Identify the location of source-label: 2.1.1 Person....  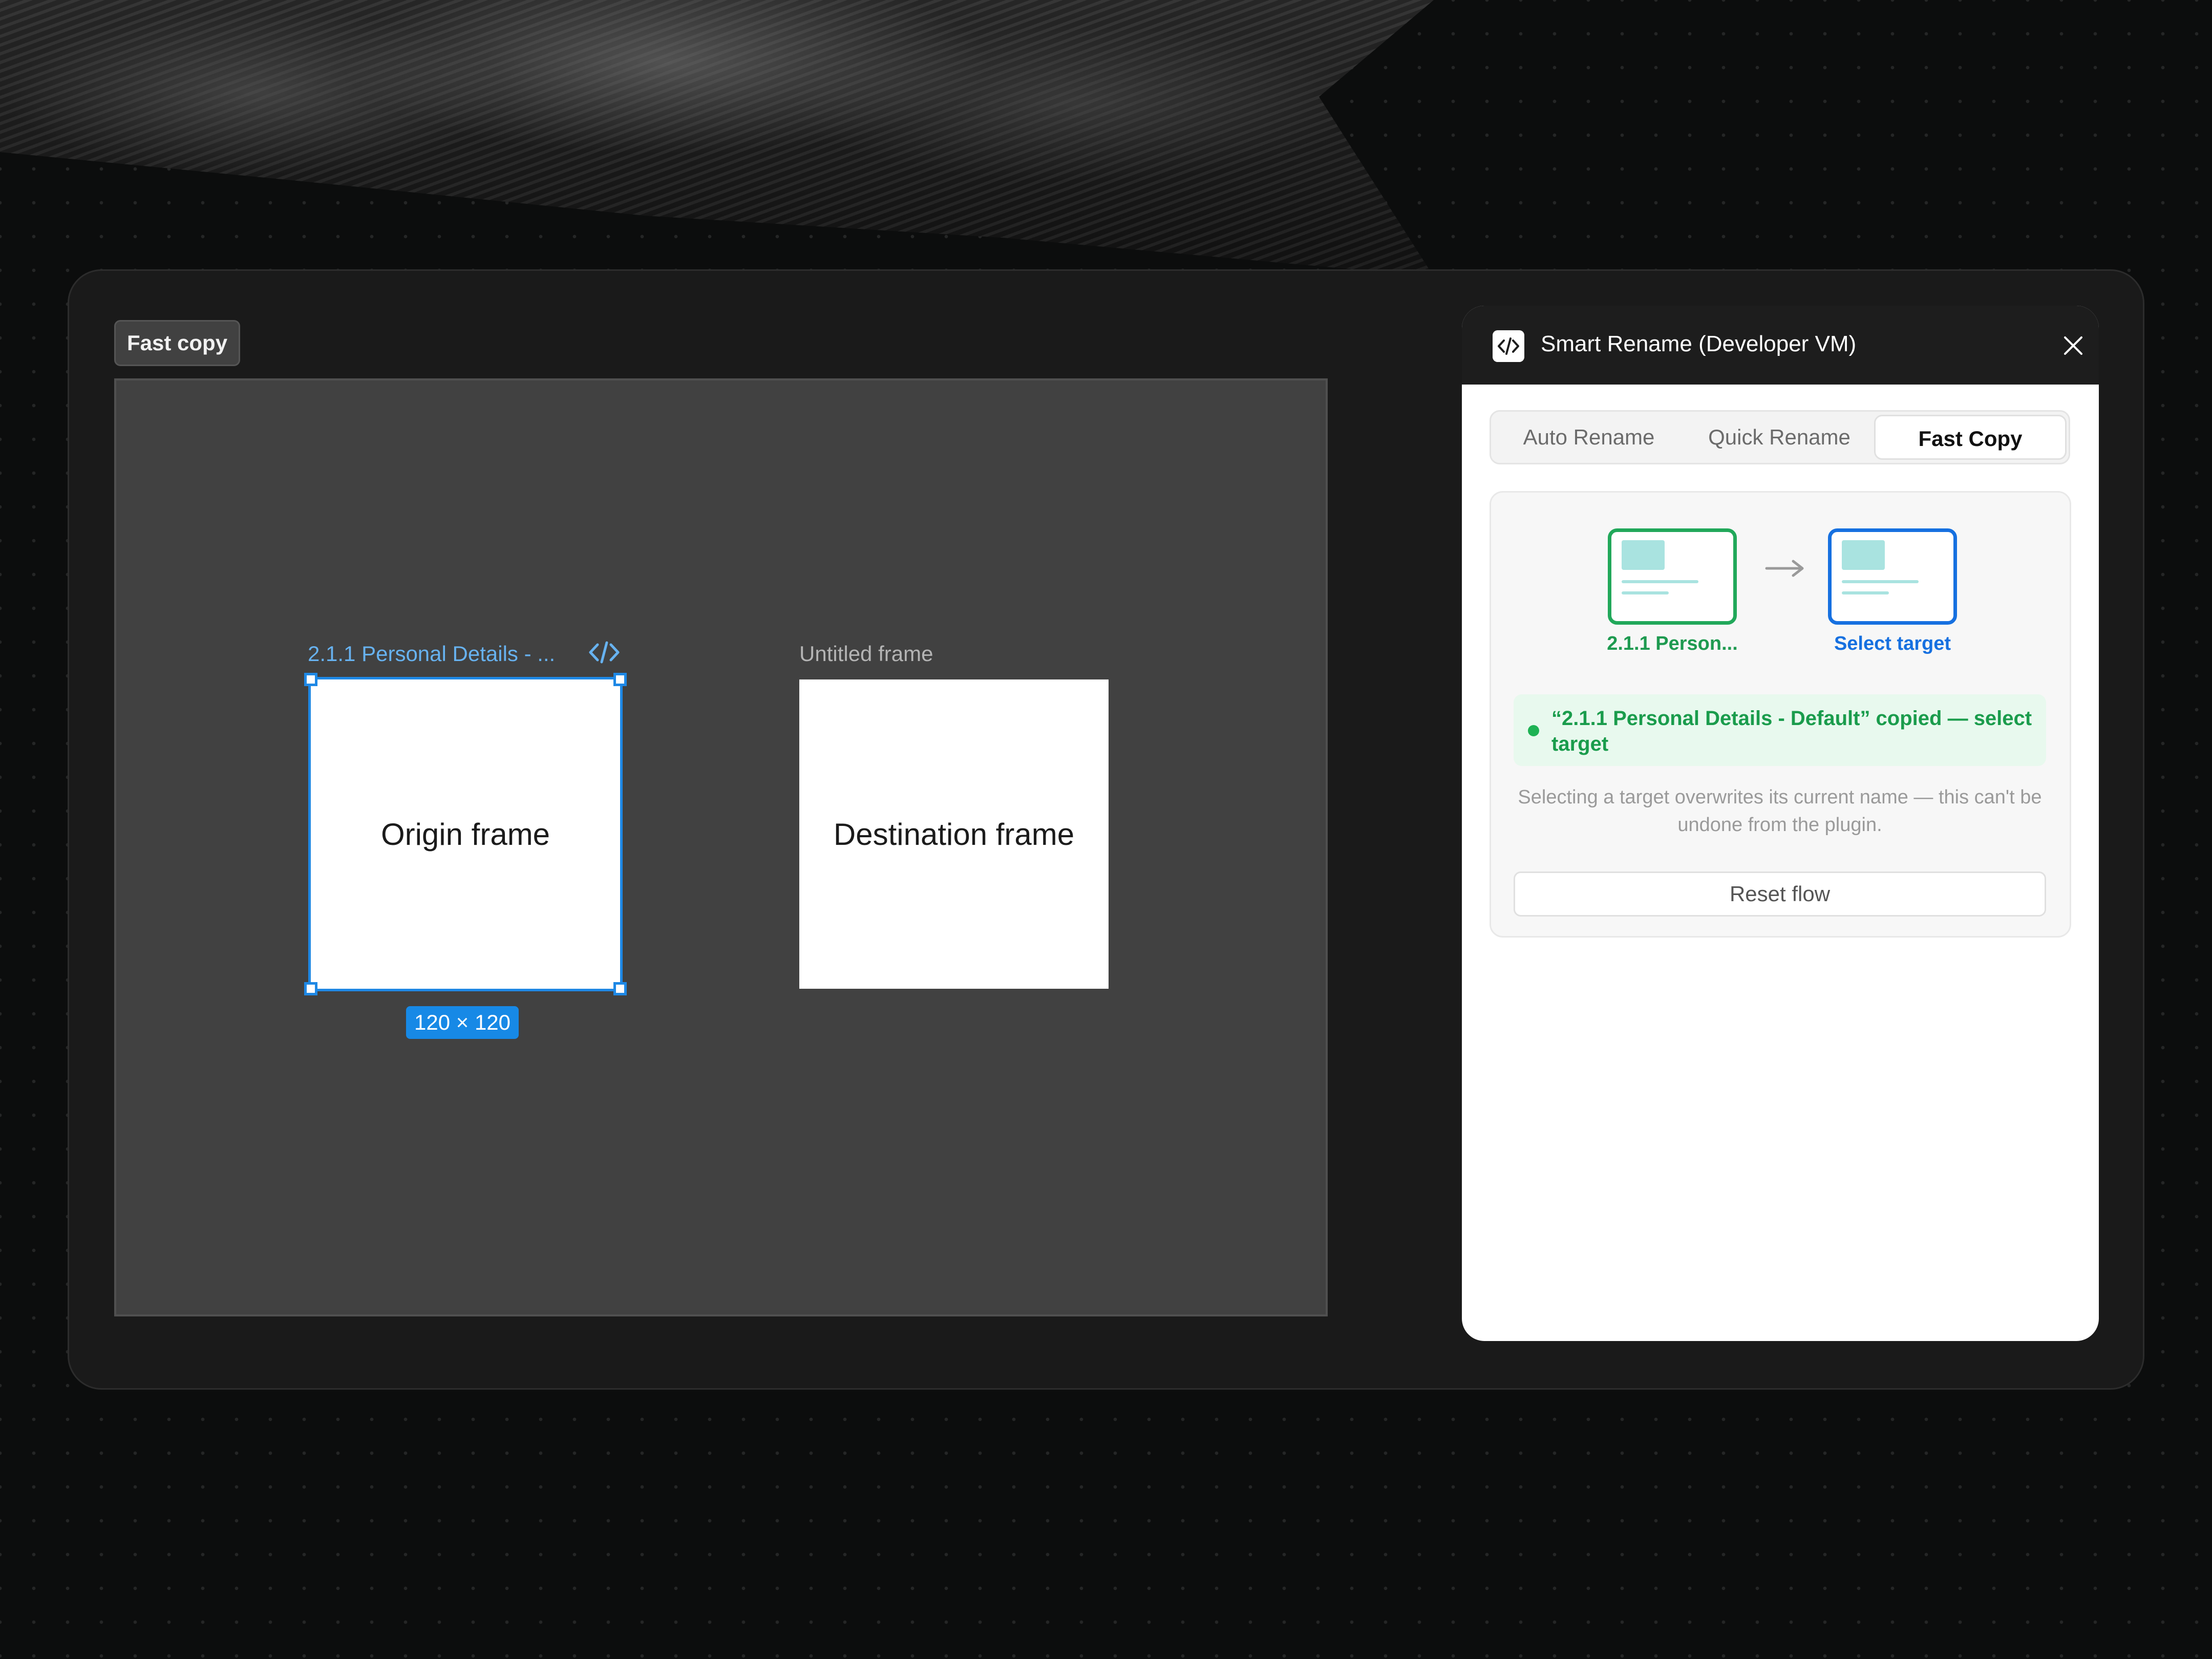
(1673, 643).